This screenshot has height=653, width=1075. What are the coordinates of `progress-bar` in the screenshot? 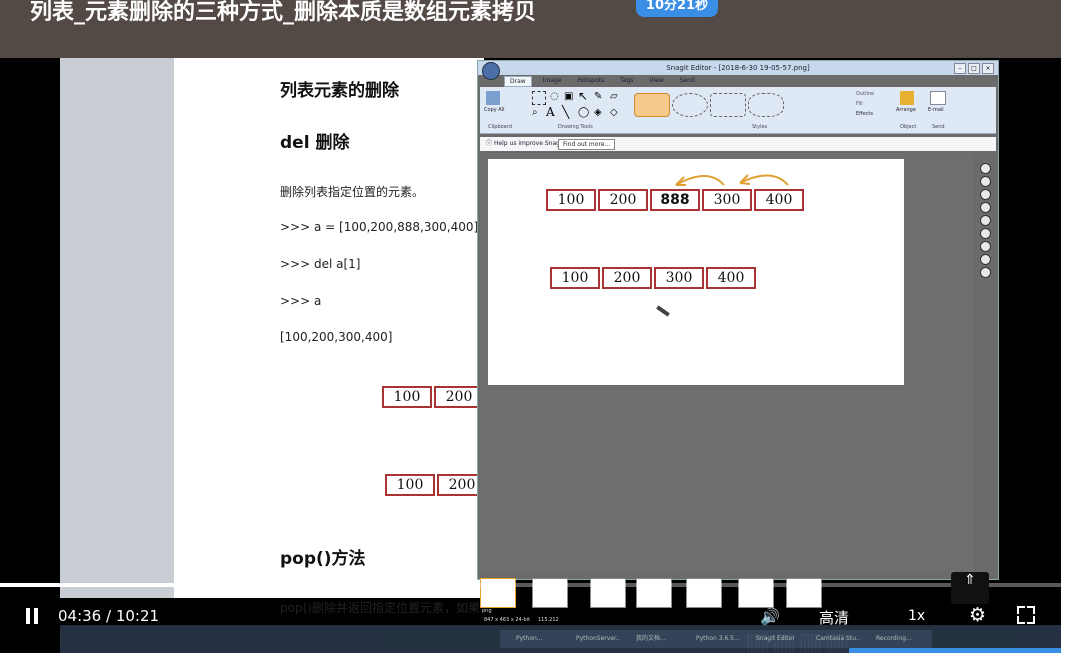 It's located at (530, 585).